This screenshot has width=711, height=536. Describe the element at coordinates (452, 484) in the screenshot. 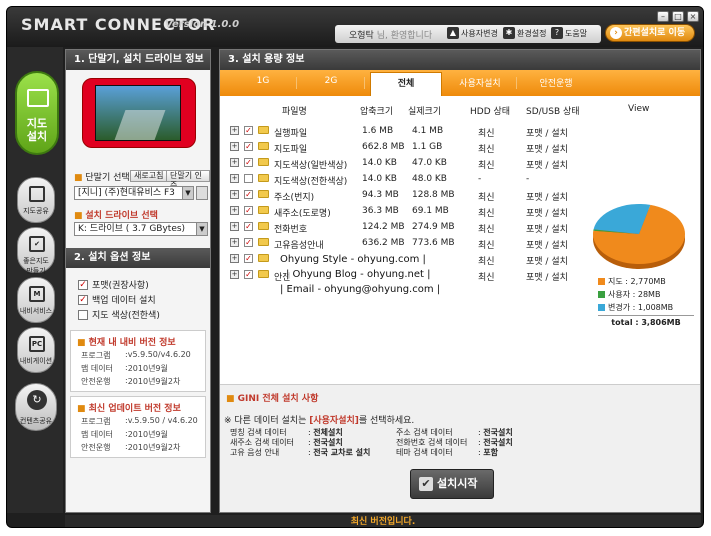

I see `install-start-button: ✔ 설치시작` at that location.